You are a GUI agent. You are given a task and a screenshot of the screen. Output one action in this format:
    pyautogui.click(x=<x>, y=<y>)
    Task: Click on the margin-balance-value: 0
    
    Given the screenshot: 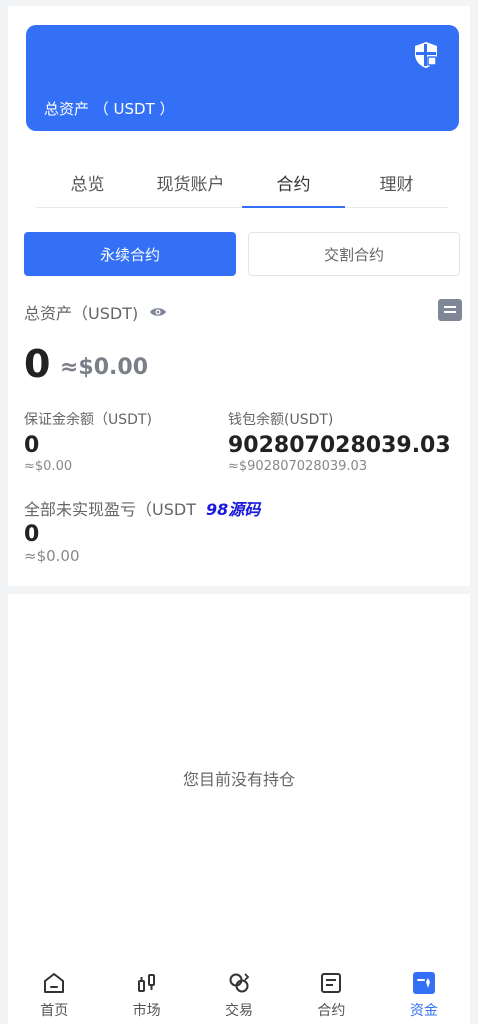 What is the action you would take?
    pyautogui.click(x=32, y=445)
    